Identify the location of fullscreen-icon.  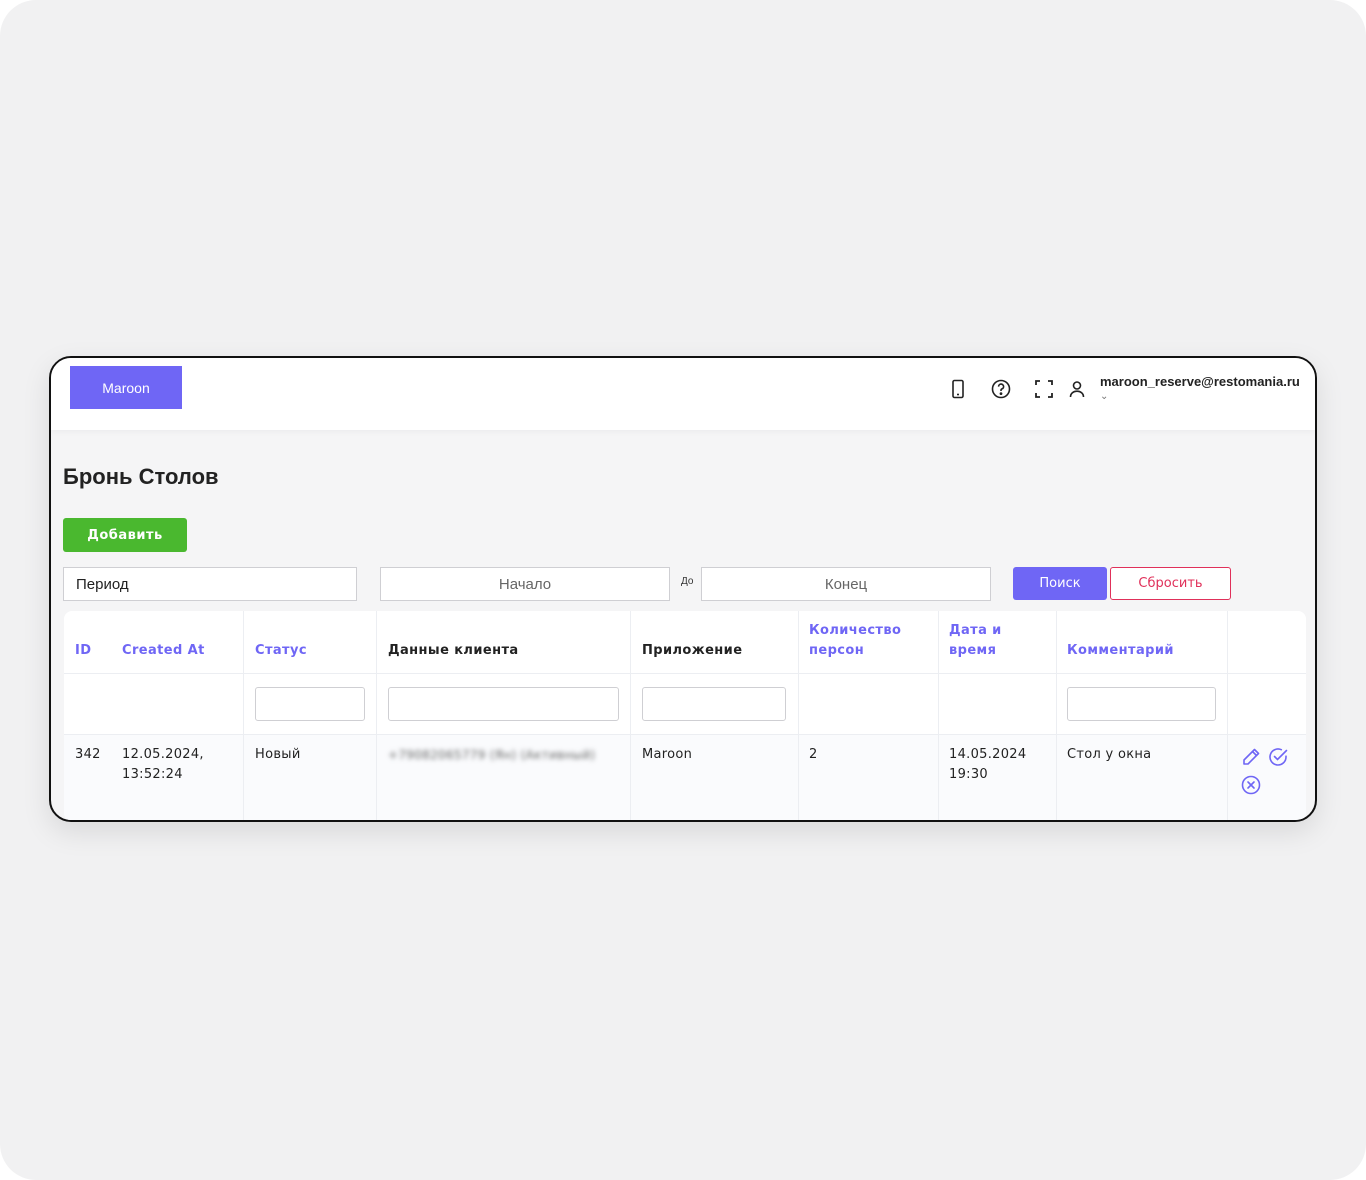
(1044, 389).